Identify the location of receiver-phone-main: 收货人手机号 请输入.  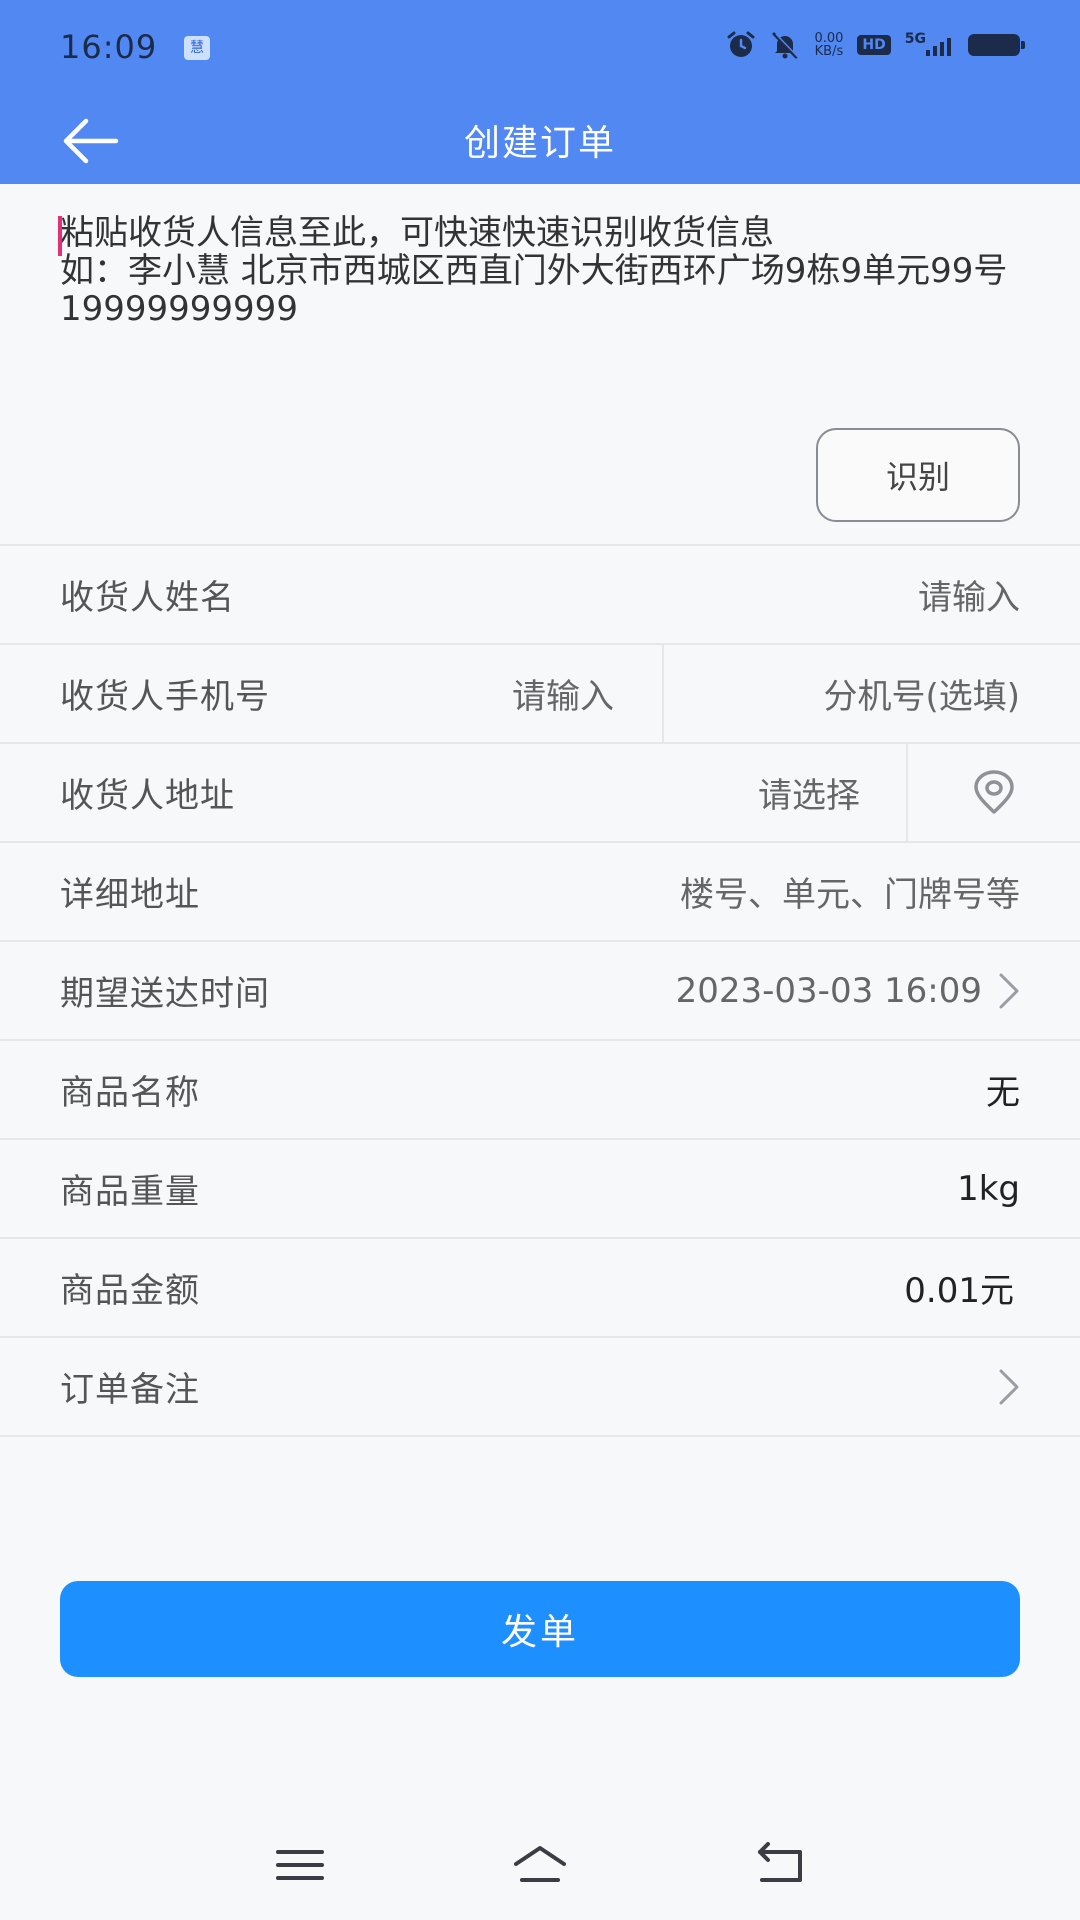
(332, 693).